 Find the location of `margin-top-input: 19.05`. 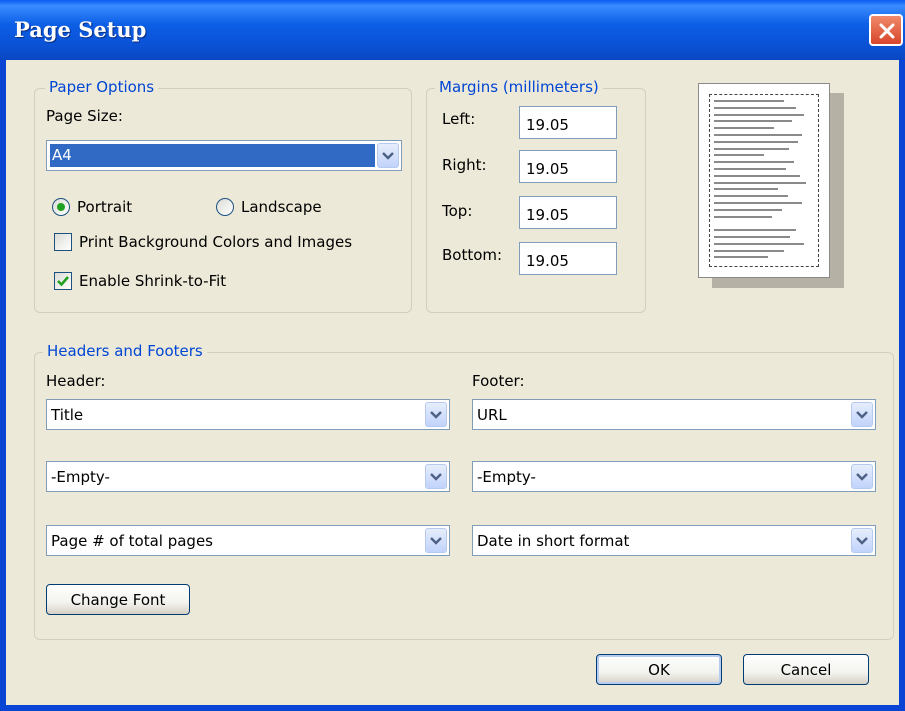

margin-top-input: 19.05 is located at coordinates (568, 212).